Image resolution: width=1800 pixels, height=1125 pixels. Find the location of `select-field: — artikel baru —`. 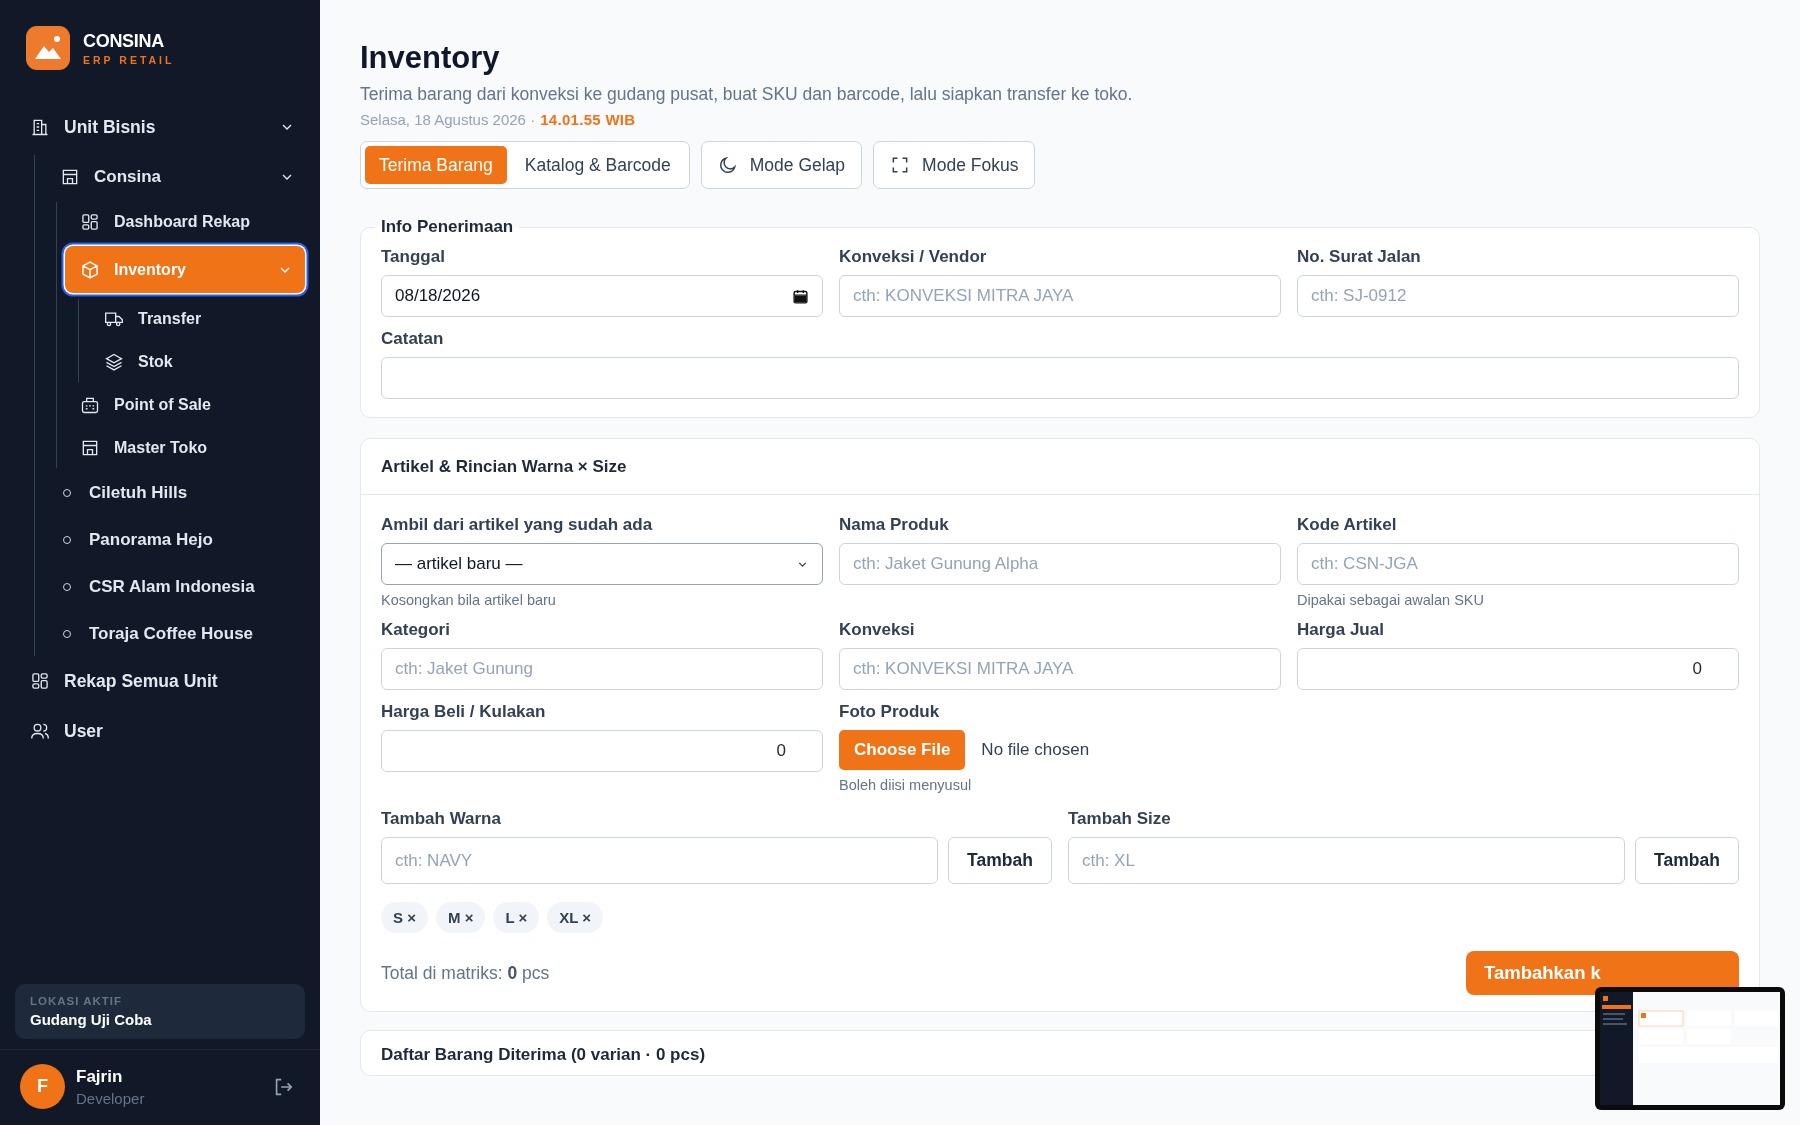

select-field: — artikel baru — is located at coordinates (602, 564).